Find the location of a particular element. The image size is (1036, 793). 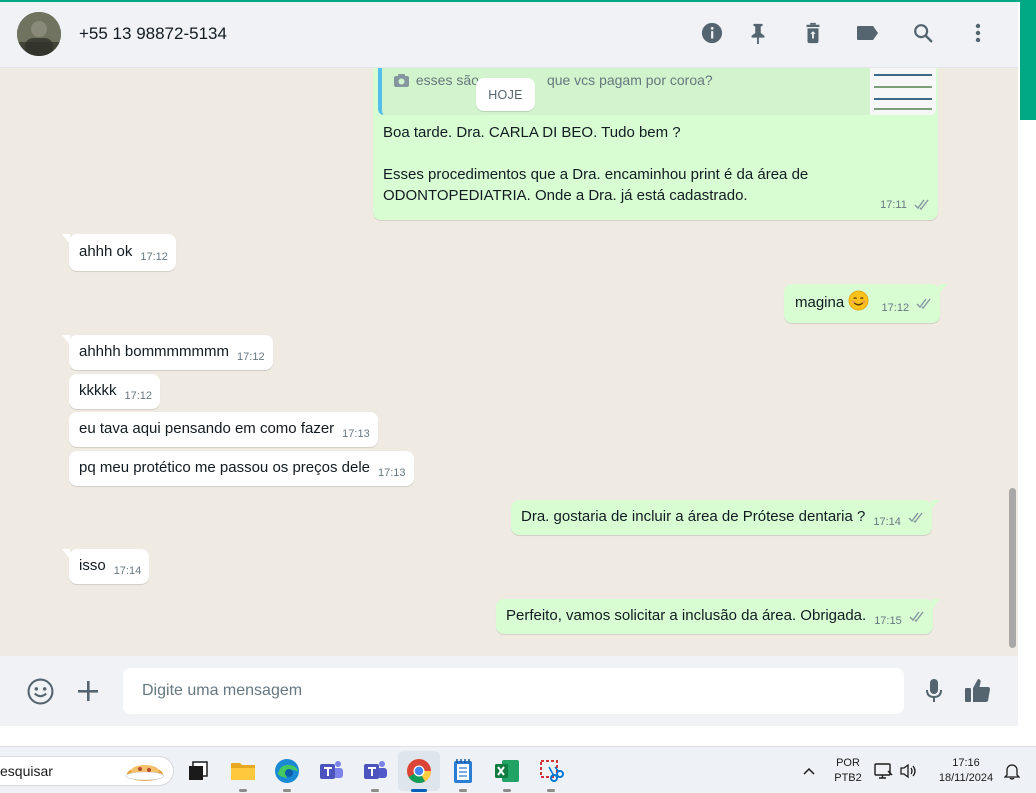

message-input is located at coordinates (513, 691).